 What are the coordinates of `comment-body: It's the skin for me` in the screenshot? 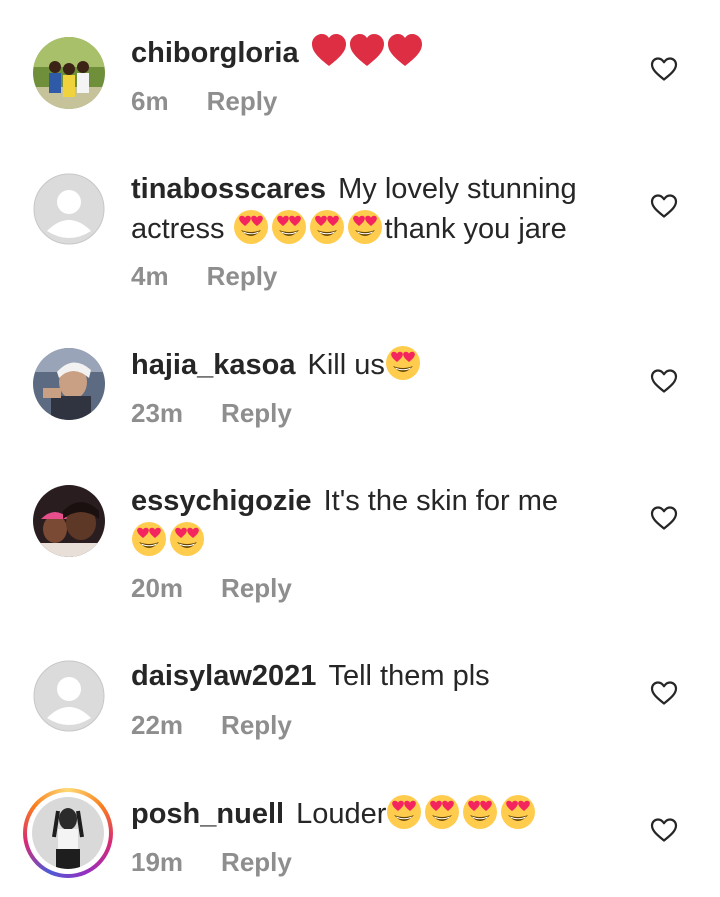 It's located at (440, 501).